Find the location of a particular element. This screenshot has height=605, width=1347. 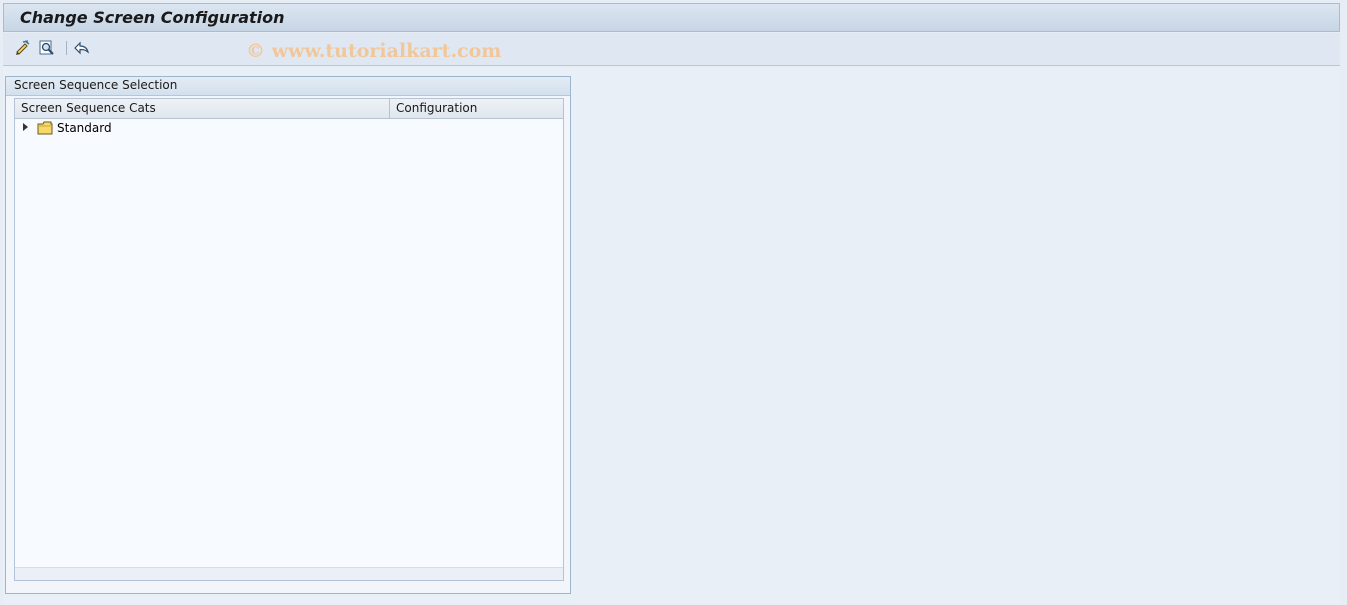

undo-arrow-icon is located at coordinates (82, 48).